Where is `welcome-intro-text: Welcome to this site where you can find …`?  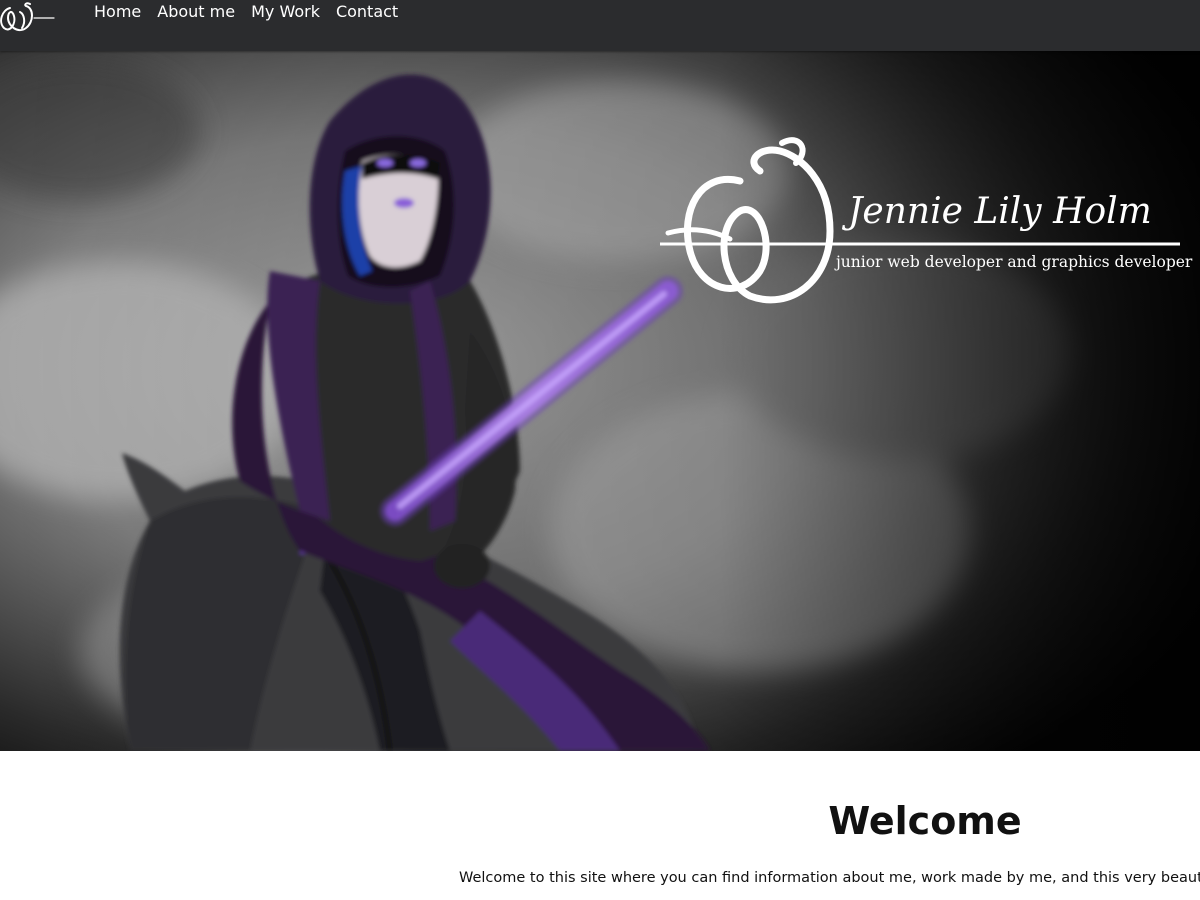 welcome-intro-text: Welcome to this site where you can find … is located at coordinates (829, 878).